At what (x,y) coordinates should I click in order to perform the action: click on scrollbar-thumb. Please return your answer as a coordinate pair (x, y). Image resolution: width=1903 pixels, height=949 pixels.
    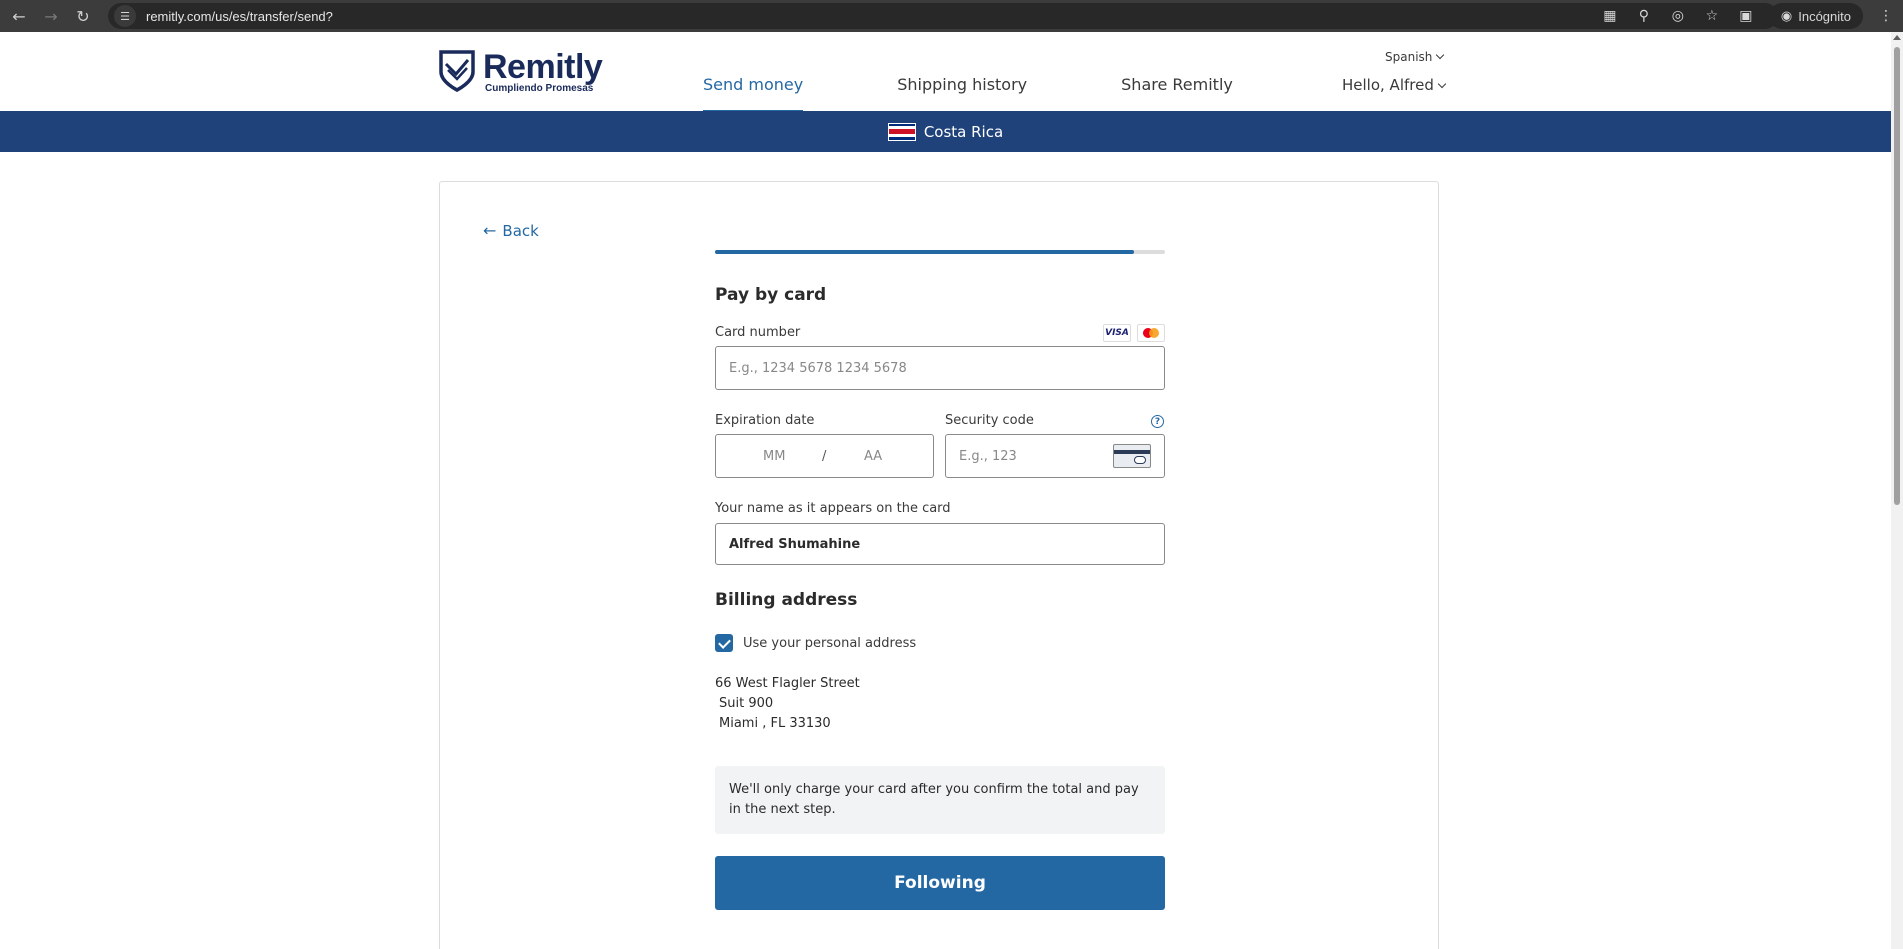
    Looking at the image, I should click on (1897, 276).